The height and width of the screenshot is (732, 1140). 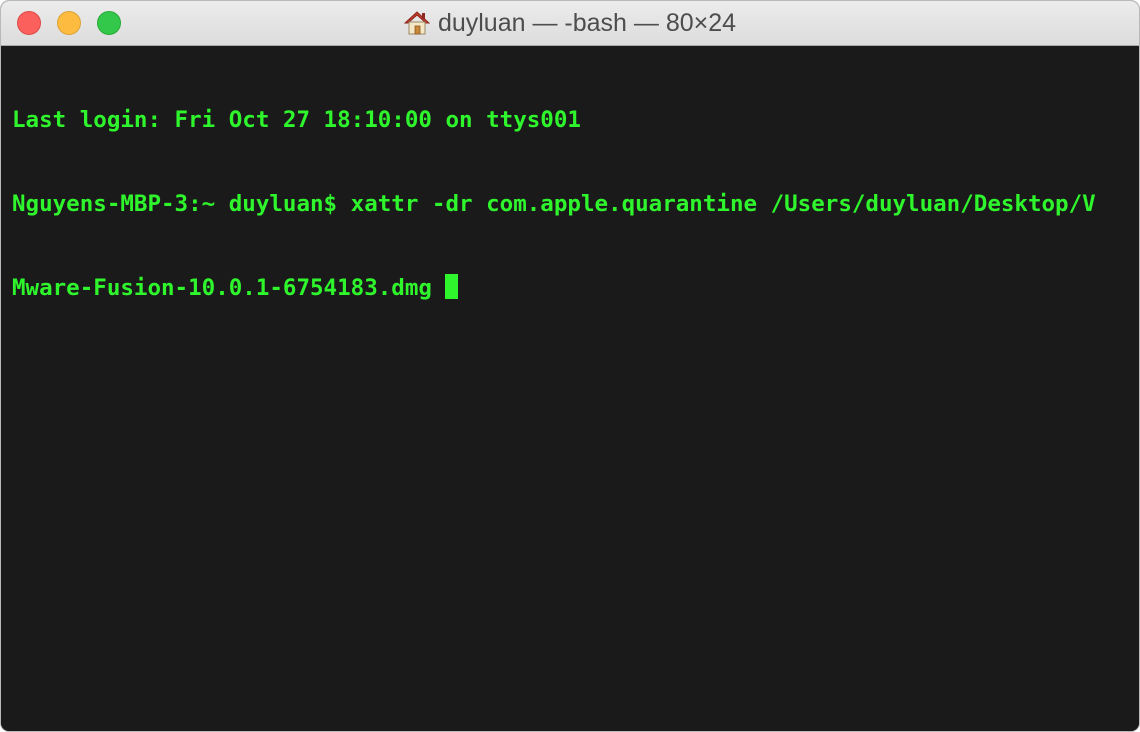 I want to click on window-title-text: duyluan — -bash — 80×24, so click(x=587, y=22).